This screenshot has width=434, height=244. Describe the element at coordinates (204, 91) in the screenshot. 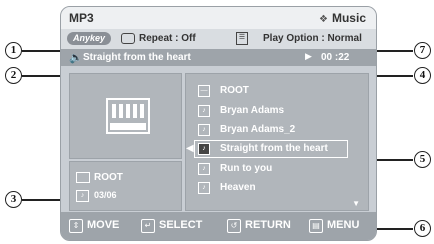

I see `folder-icon: —` at that location.